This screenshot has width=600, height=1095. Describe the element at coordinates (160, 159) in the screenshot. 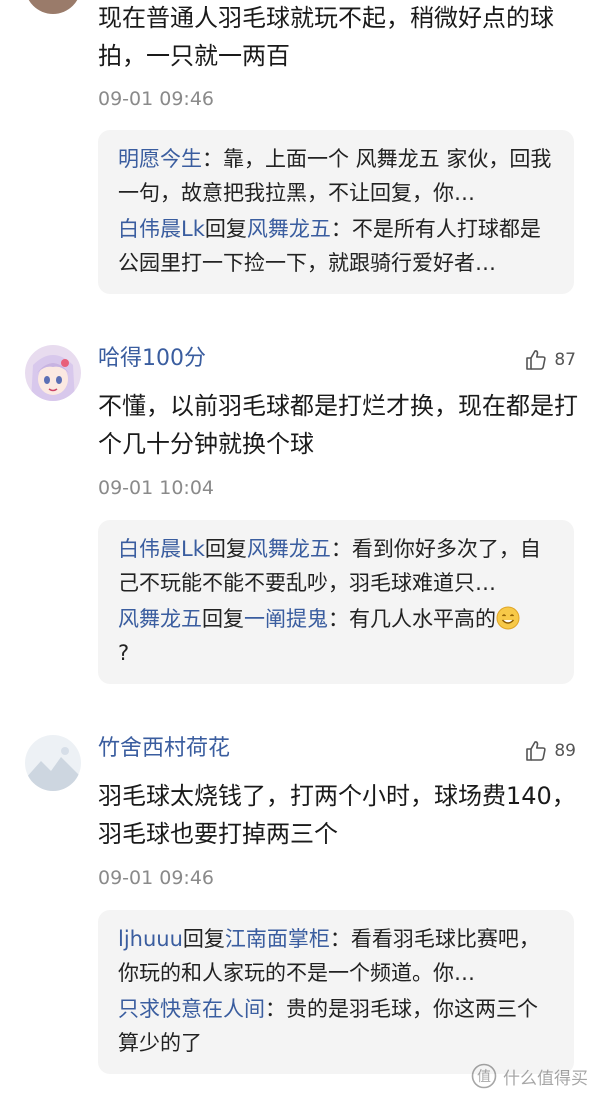

I see `reply-user: 明愿今生` at that location.